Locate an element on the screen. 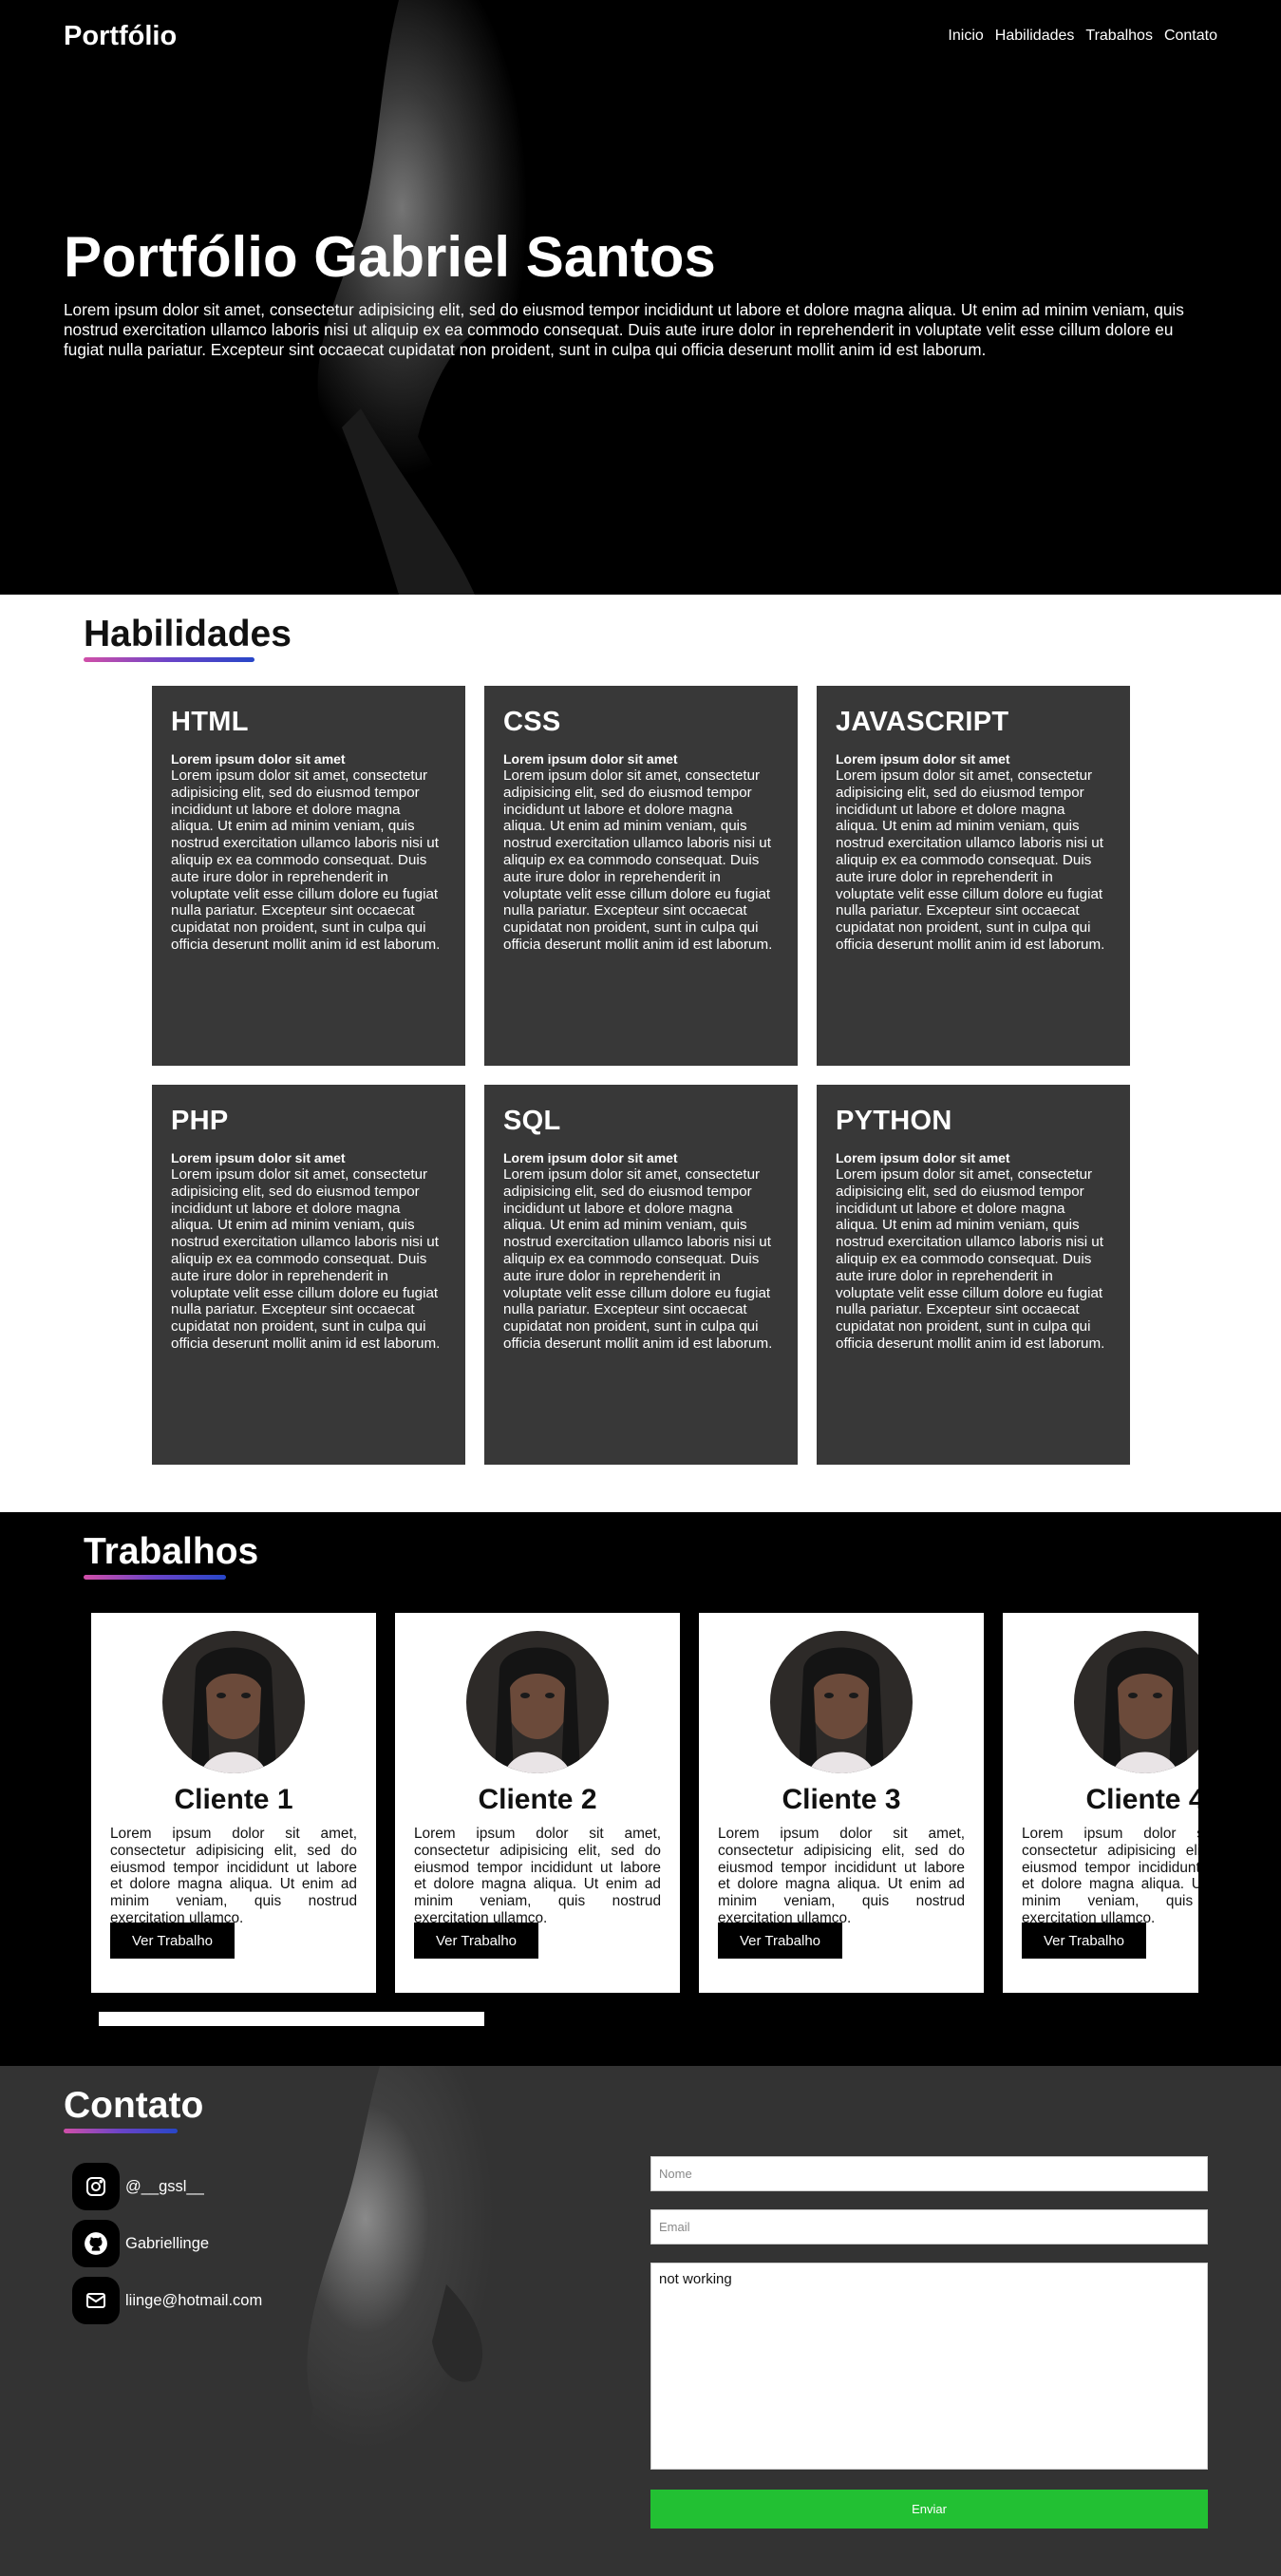 The height and width of the screenshot is (2576, 1281). contact-email: liinge@hotmail.com is located at coordinates (167, 2300).